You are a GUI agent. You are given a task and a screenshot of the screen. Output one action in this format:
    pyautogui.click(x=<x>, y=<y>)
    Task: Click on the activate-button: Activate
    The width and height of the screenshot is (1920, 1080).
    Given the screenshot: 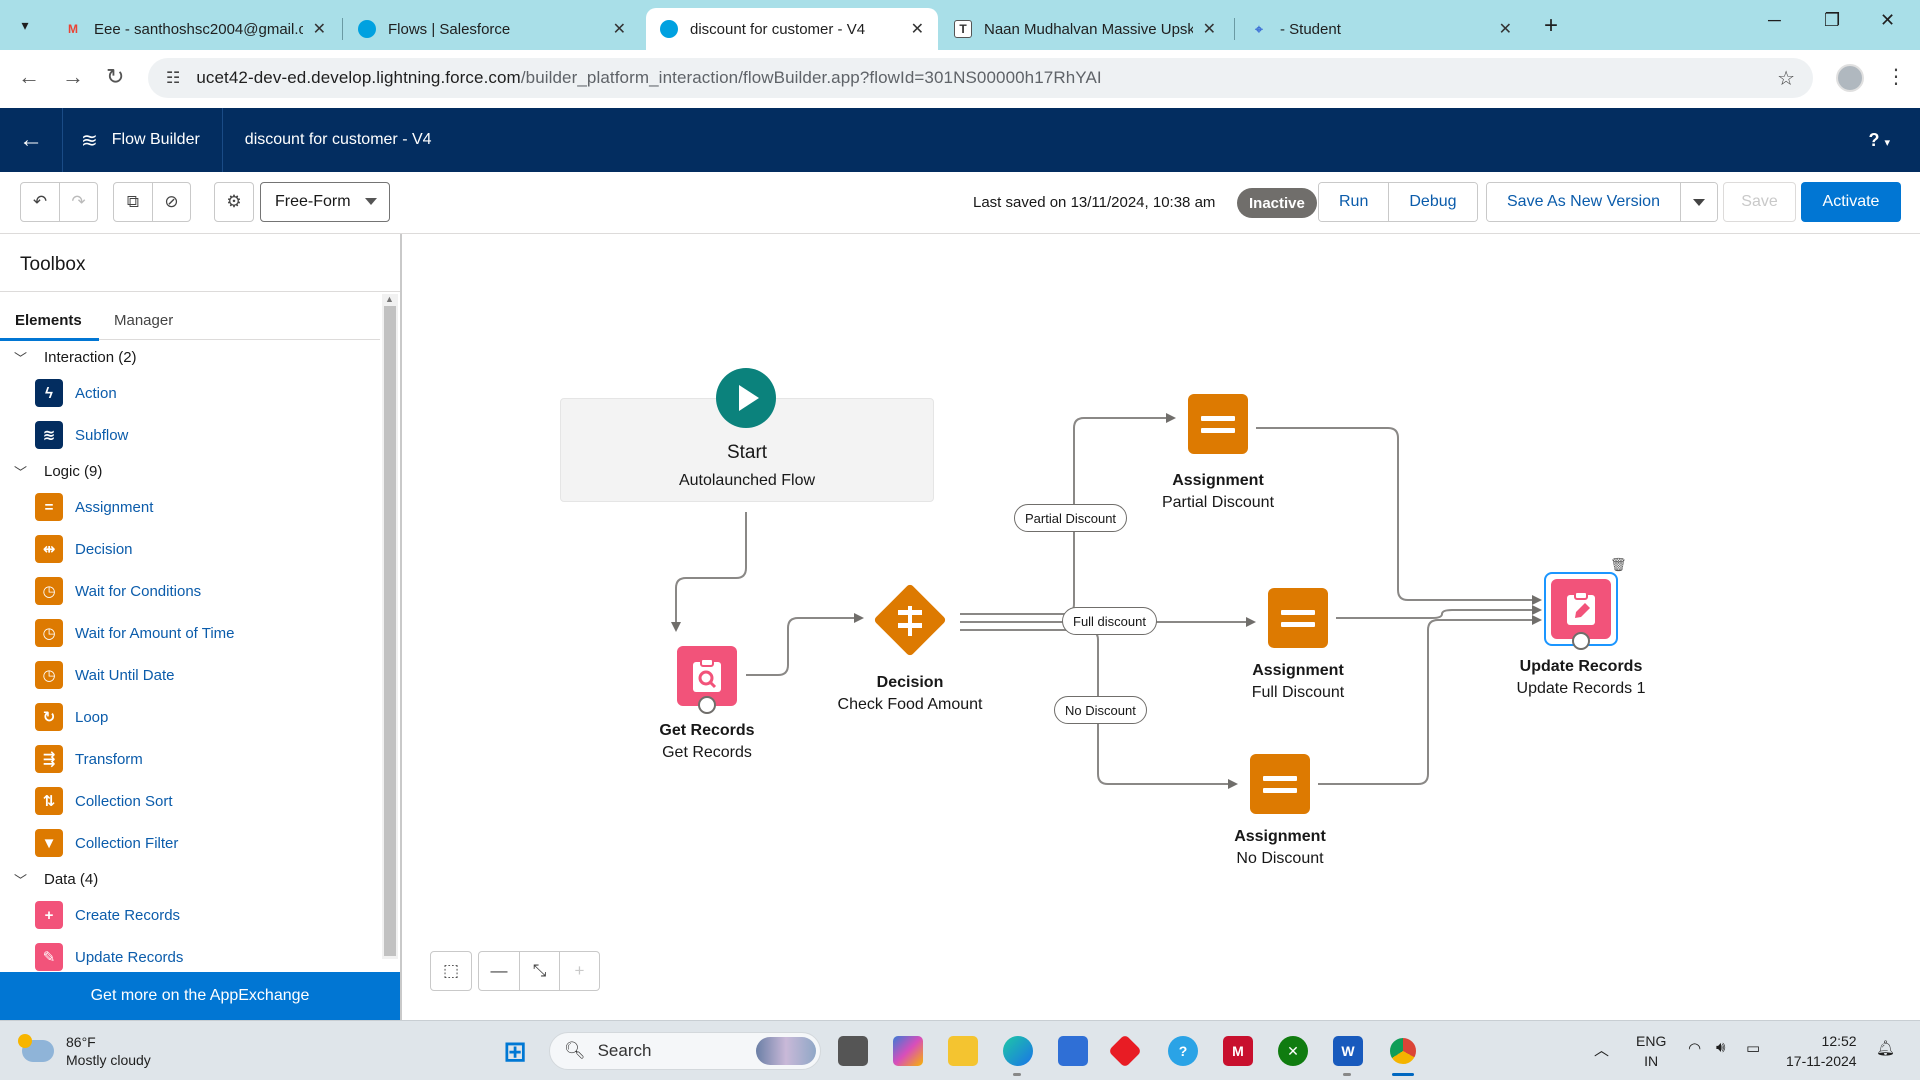 What is the action you would take?
    pyautogui.click(x=1851, y=202)
    